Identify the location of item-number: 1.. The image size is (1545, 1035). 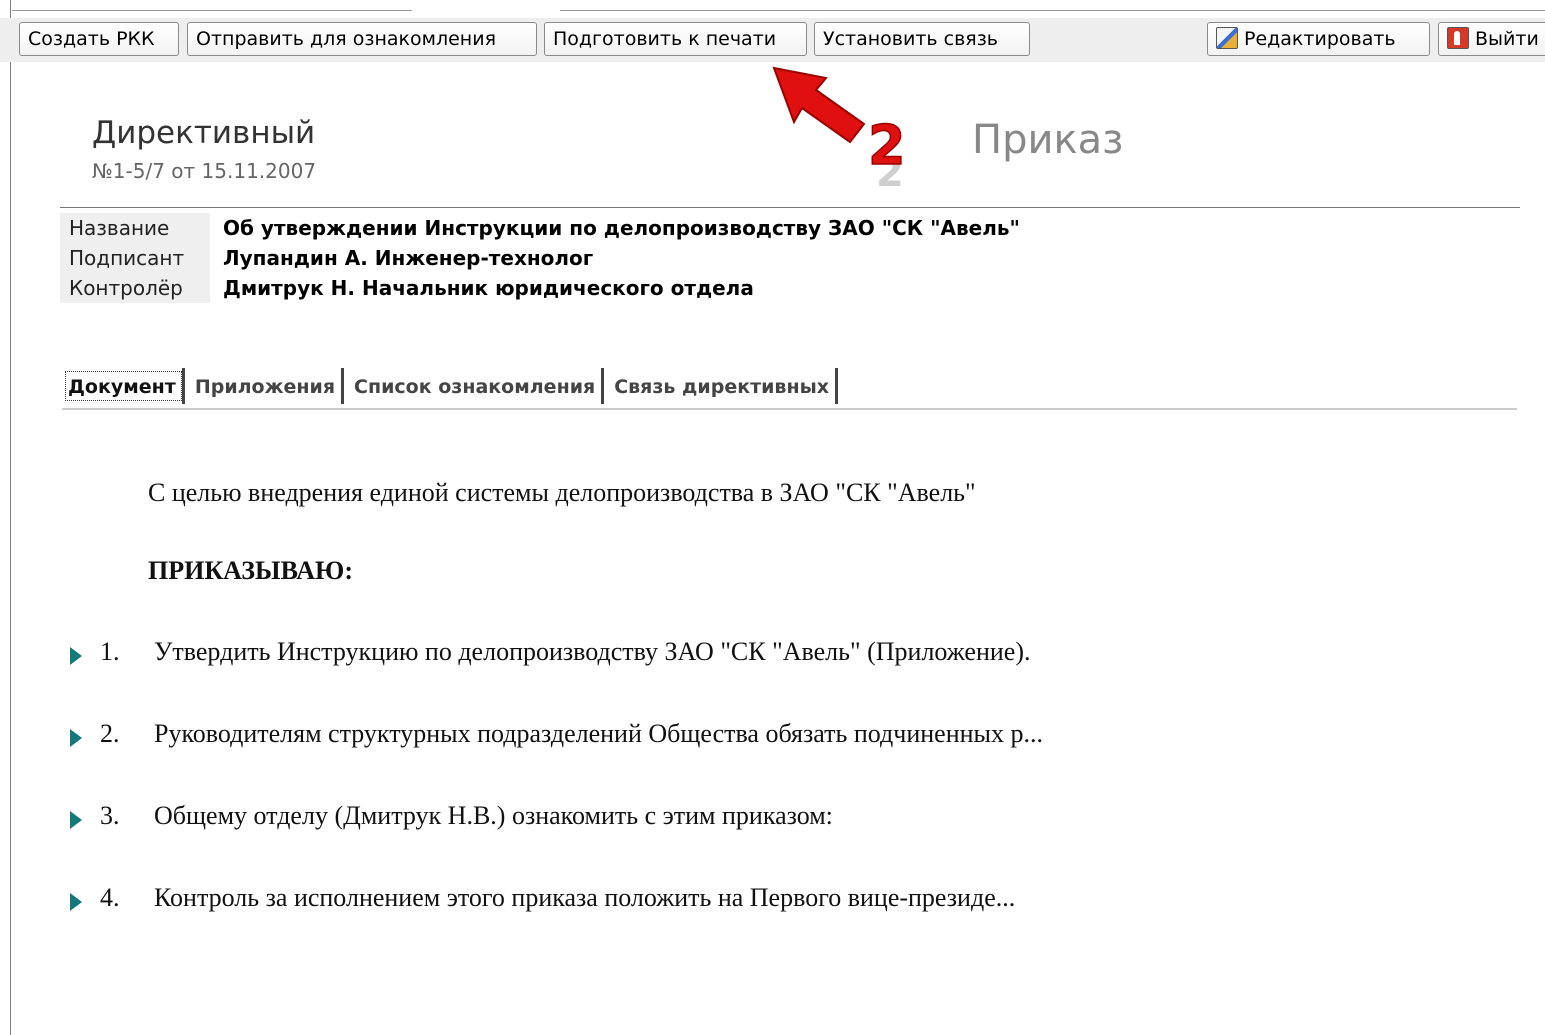
(110, 651).